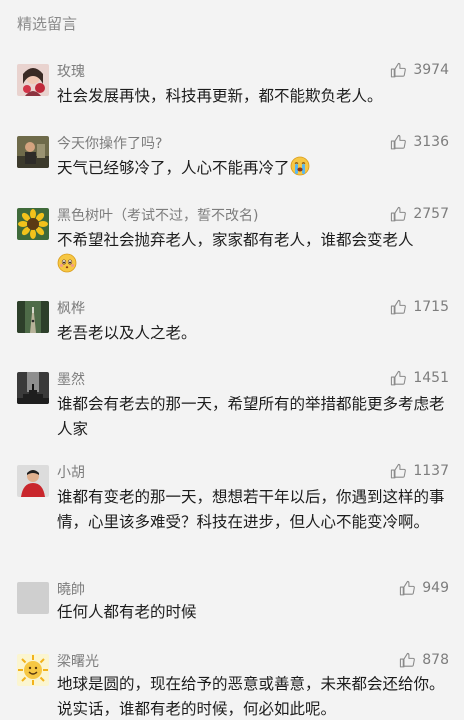 This screenshot has width=464, height=720. I want to click on comment-item: 今天你操作了吗? 3136 天气已经够冷了，人心不能再冷了, so click(232, 163).